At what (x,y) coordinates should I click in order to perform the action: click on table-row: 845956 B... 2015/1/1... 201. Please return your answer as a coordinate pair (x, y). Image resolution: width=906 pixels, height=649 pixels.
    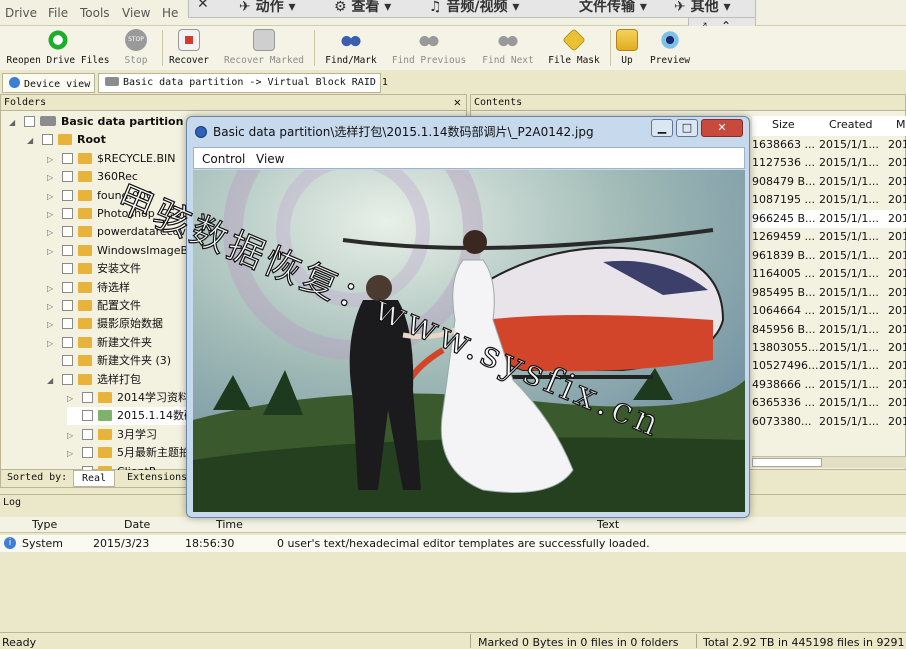
    Looking at the image, I should click on (829, 330).